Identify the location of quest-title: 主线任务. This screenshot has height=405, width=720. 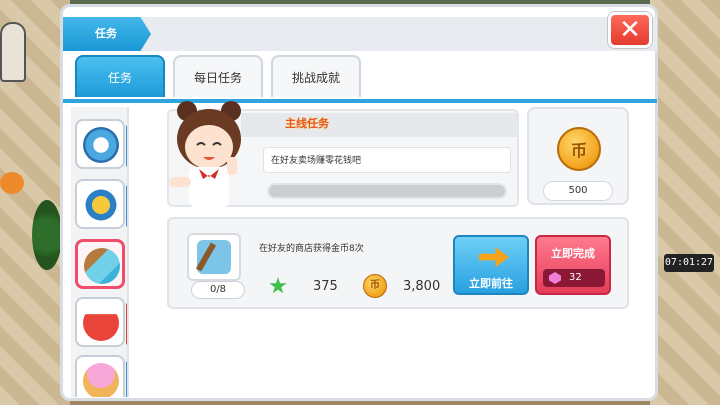
(307, 123).